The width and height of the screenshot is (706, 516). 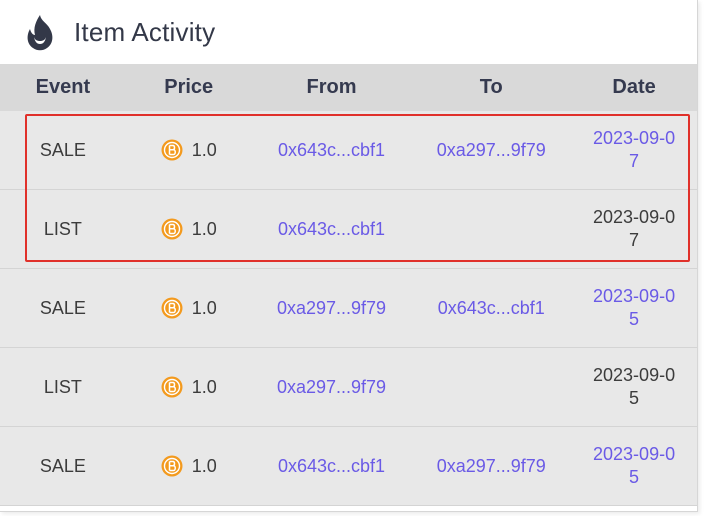 What do you see at coordinates (40, 33) in the screenshot?
I see `flame-icon` at bounding box center [40, 33].